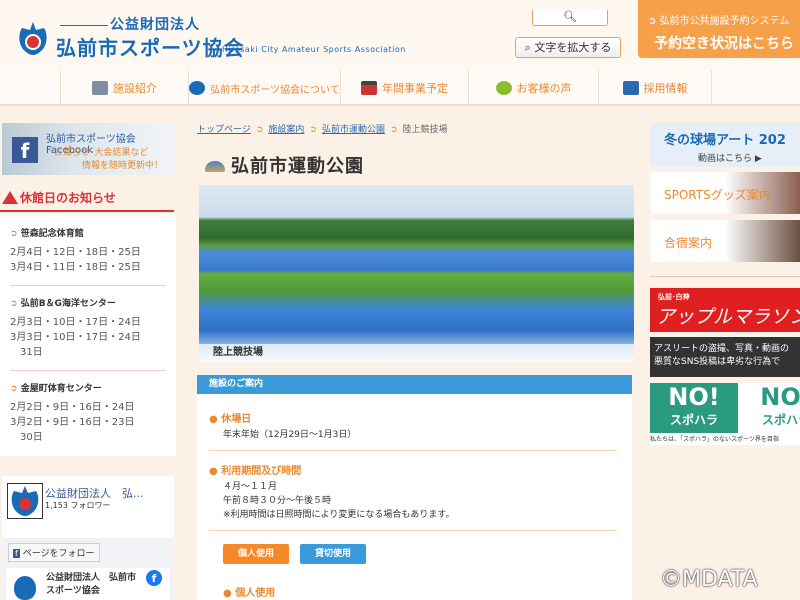  I want to click on camp-banner: 合宿案内, so click(725, 241).